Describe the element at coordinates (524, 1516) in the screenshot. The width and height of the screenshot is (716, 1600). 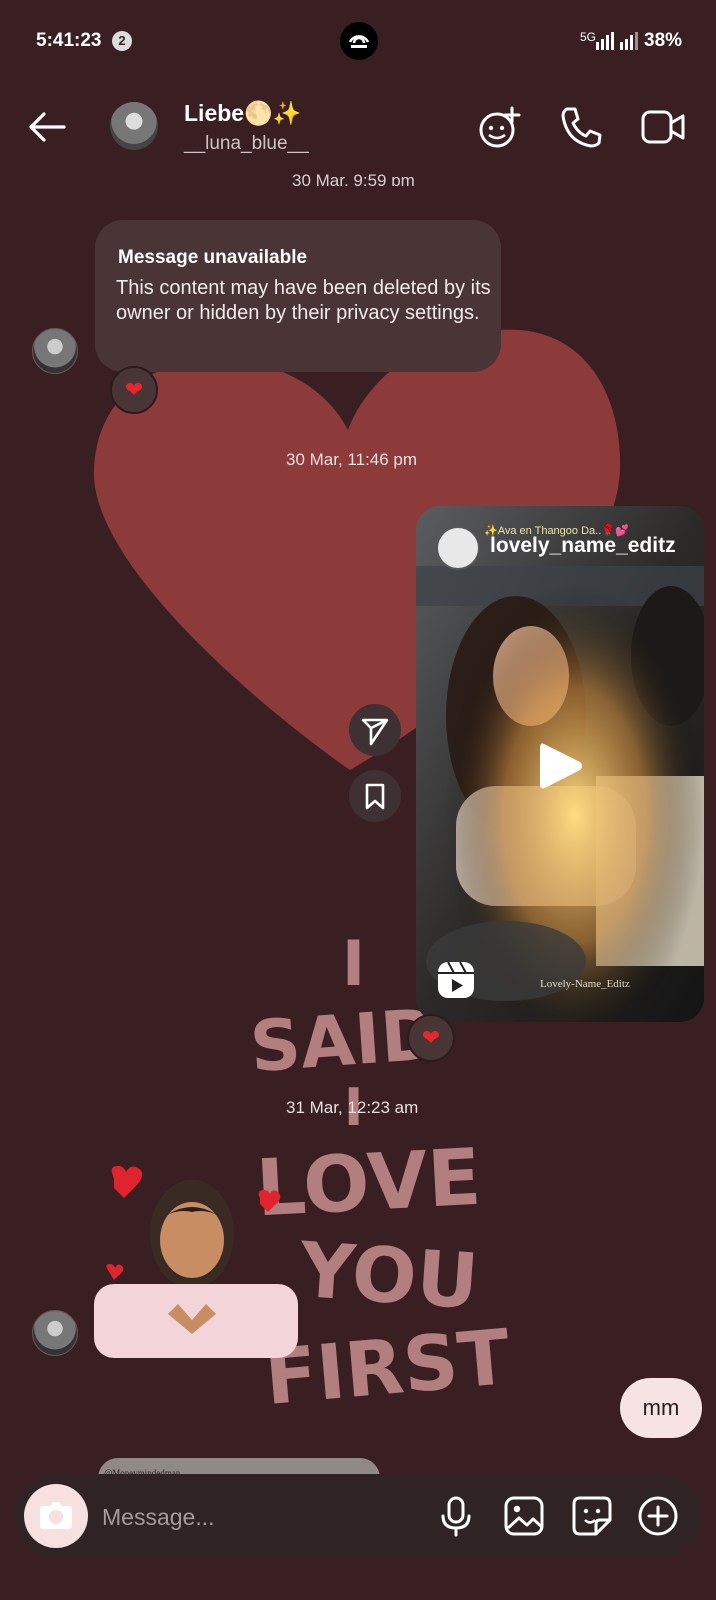
I see `gallery-icon` at that location.